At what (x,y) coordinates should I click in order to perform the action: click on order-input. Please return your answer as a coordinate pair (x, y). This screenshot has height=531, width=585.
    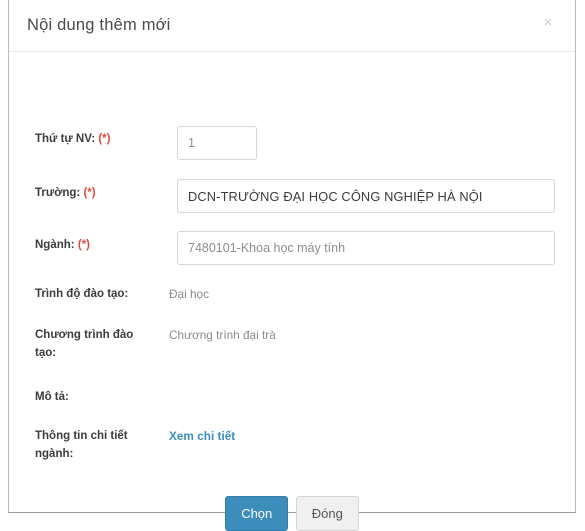
    Looking at the image, I should click on (217, 143).